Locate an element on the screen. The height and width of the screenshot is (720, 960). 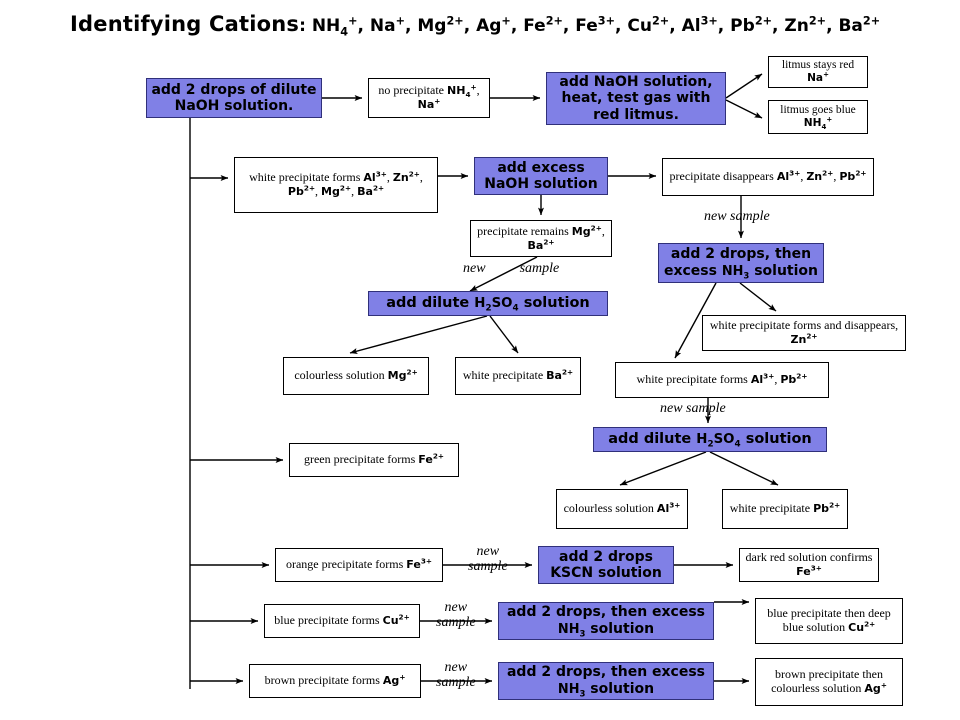
new-sample-label-mg-ba: new sample is located at coordinates (511, 268).